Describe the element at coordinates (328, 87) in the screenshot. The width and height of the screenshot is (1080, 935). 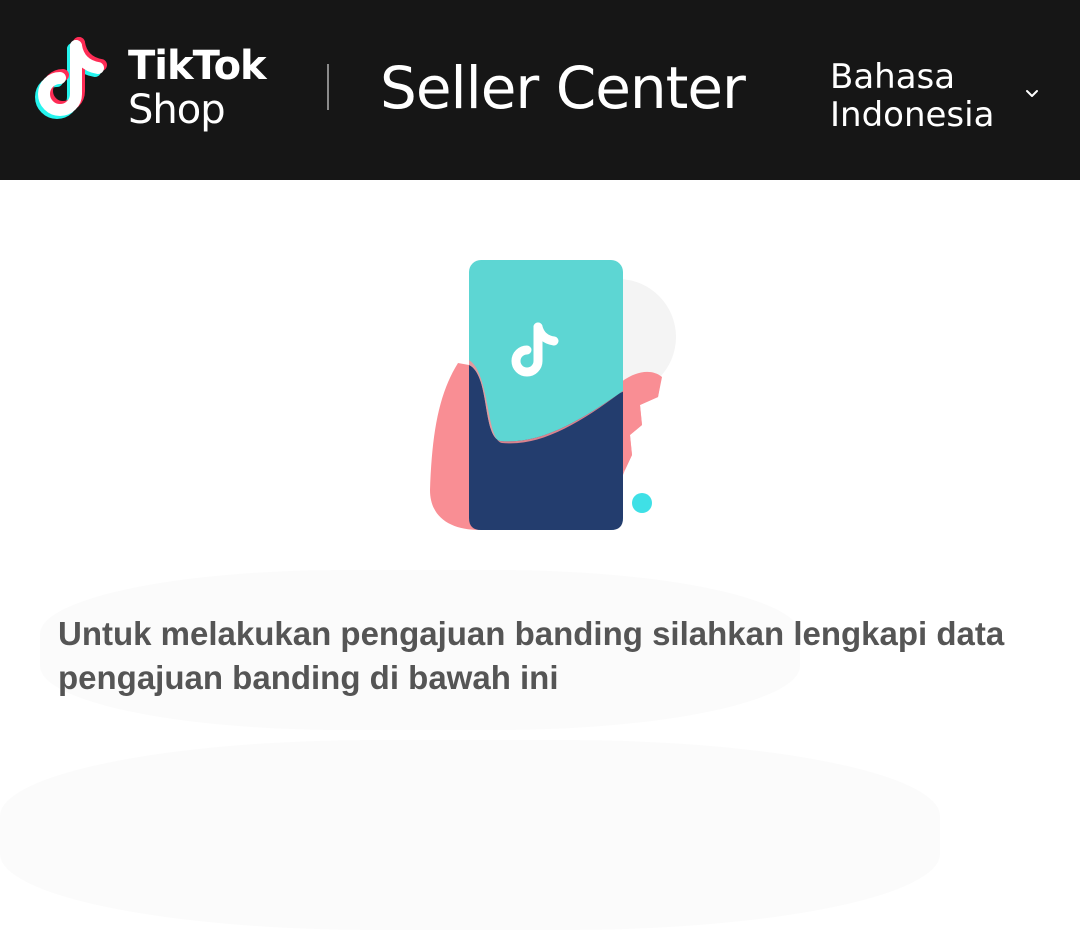
I see `header-divider` at that location.